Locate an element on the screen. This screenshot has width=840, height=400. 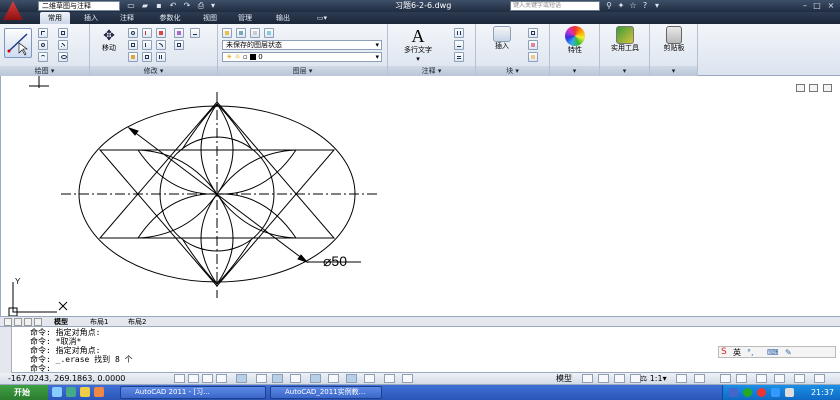
explode-icon is located at coordinates (179, 33).